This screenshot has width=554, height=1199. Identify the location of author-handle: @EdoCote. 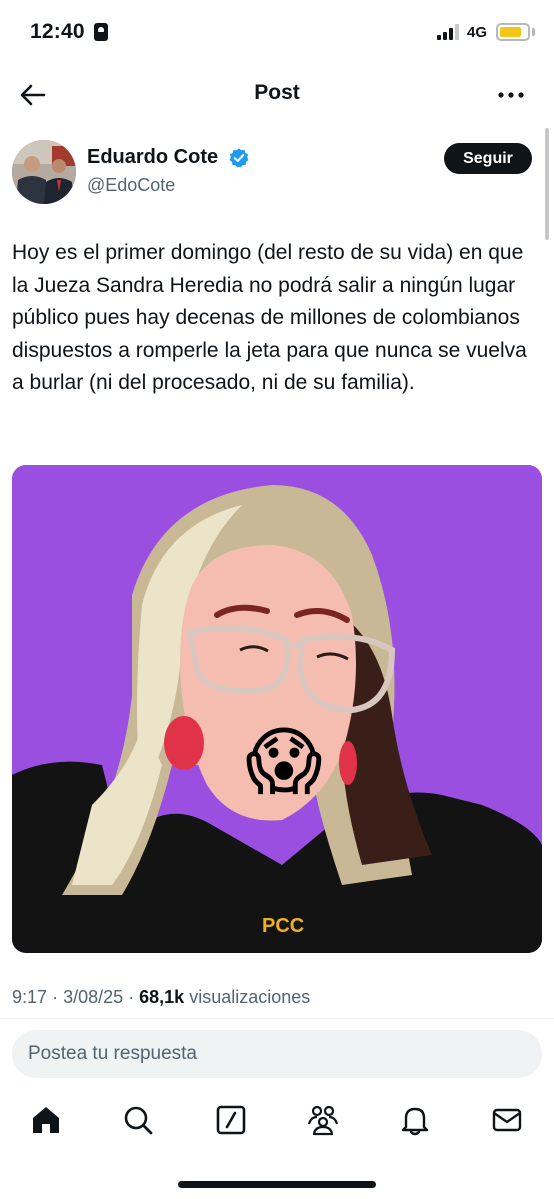
(131, 185).